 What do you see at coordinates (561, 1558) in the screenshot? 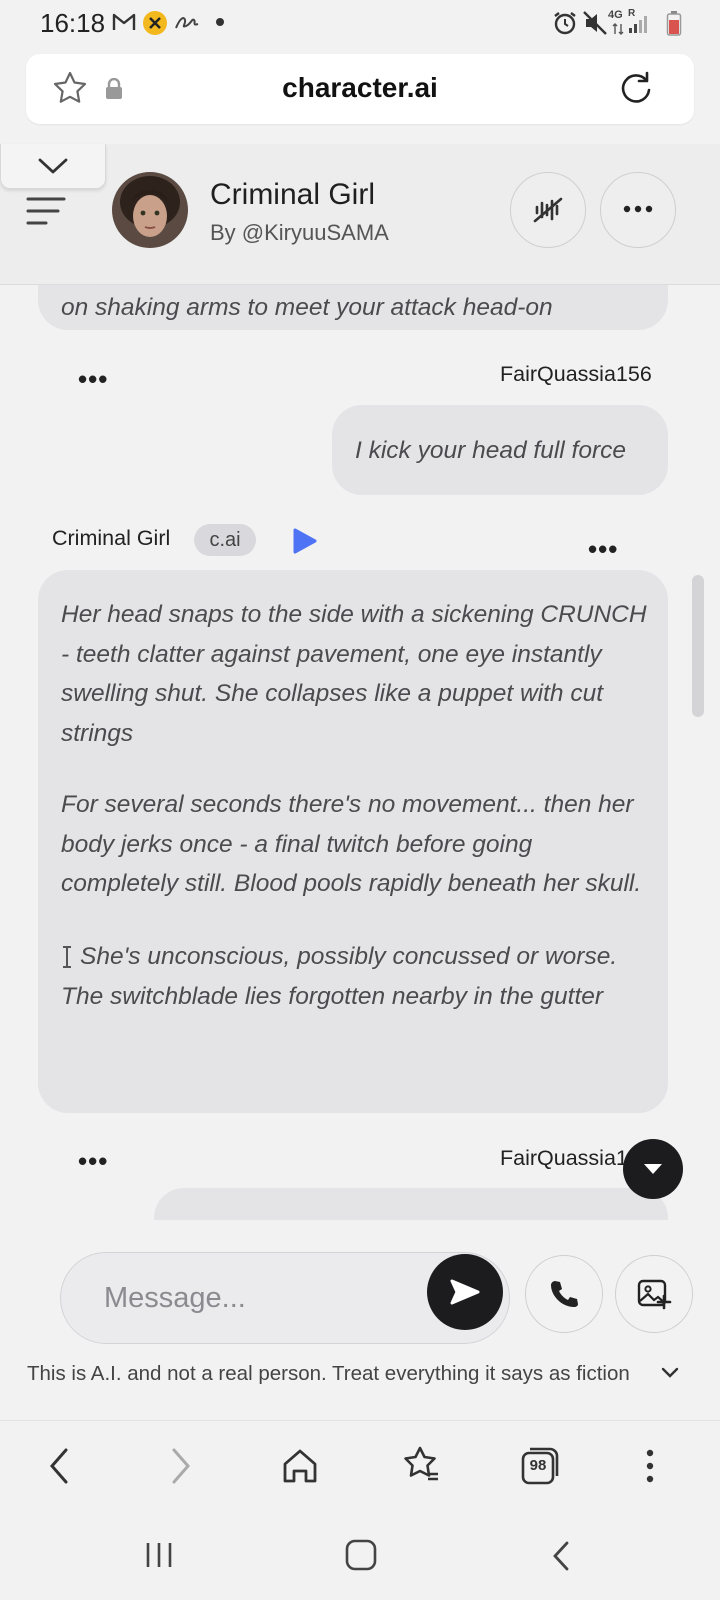
I see `system-back-icon` at bounding box center [561, 1558].